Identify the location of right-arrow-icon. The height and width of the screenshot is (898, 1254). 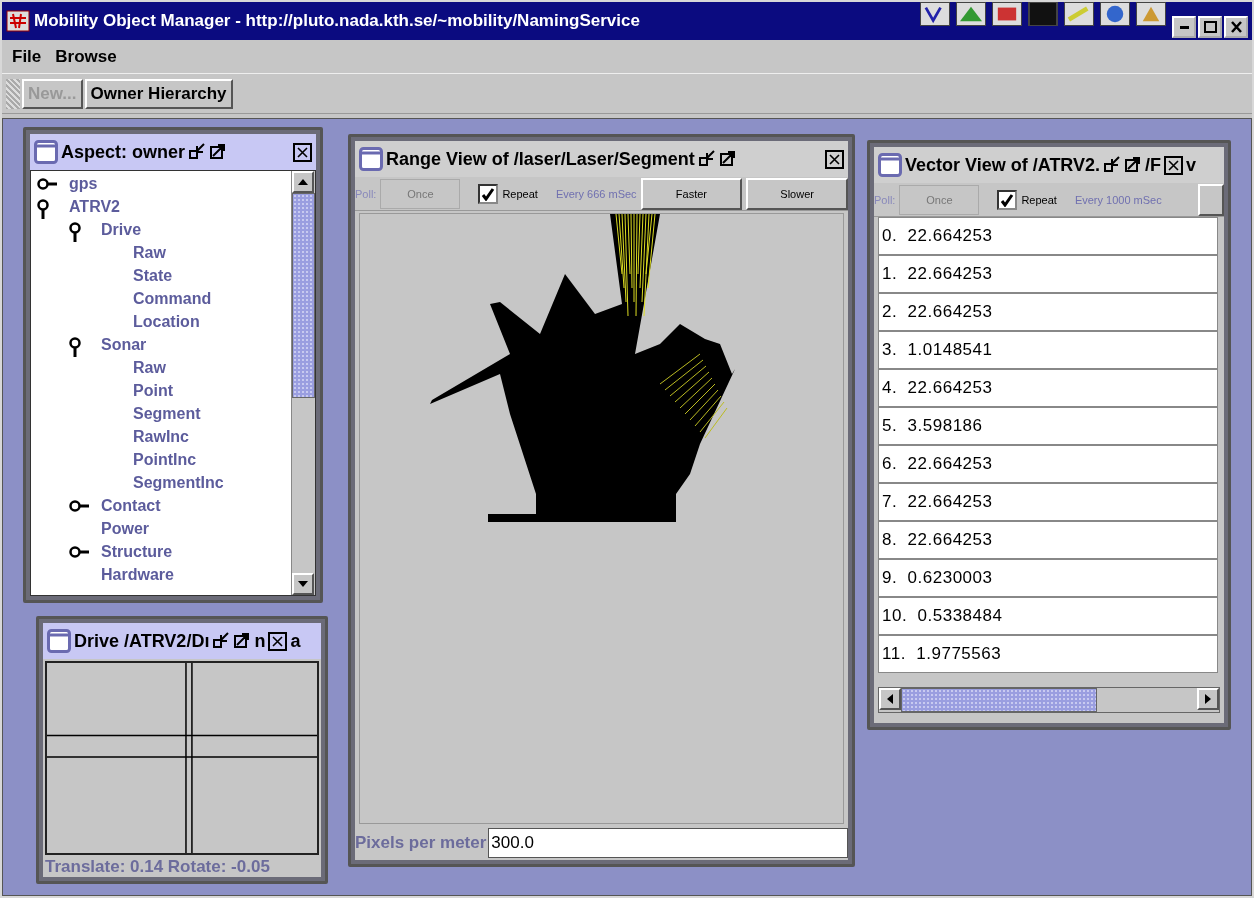
(1208, 699).